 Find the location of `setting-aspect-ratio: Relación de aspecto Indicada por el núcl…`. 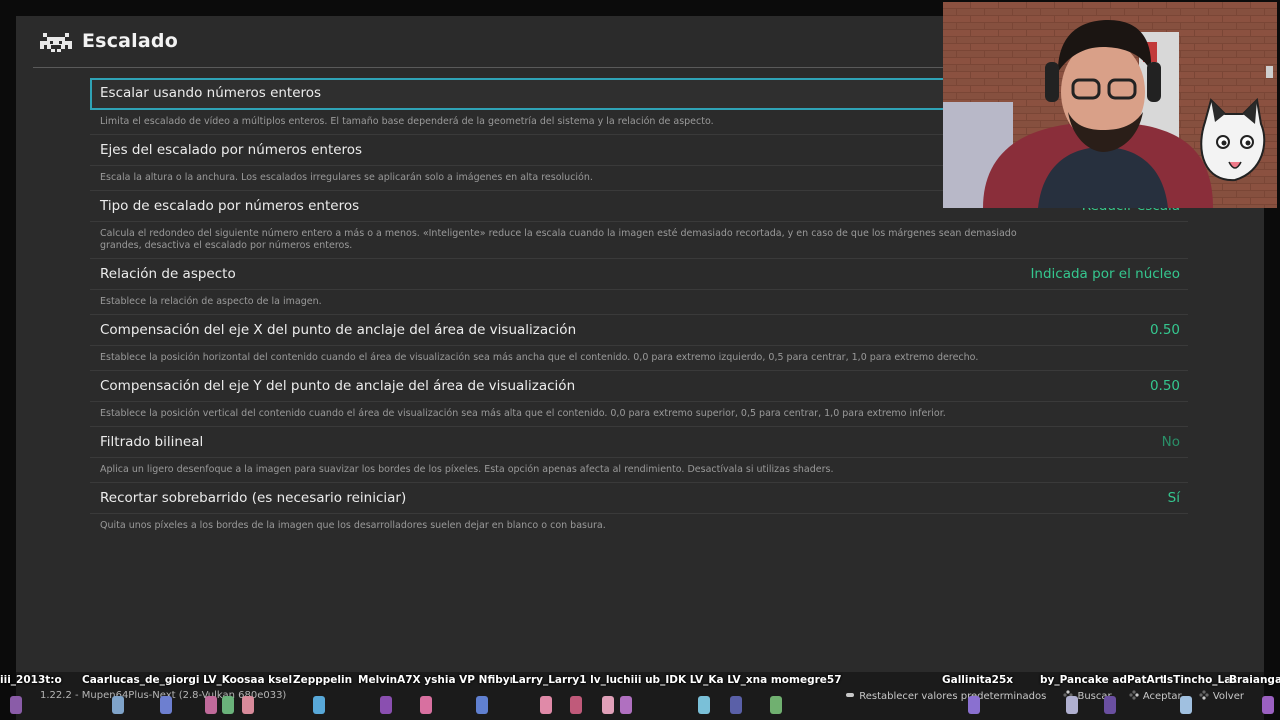

setting-aspect-ratio: Relación de aspecto Indicada por el núcl… is located at coordinates (639, 287).